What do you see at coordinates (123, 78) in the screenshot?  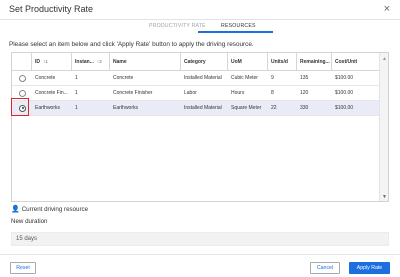 I see `cell-name: Concrete` at bounding box center [123, 78].